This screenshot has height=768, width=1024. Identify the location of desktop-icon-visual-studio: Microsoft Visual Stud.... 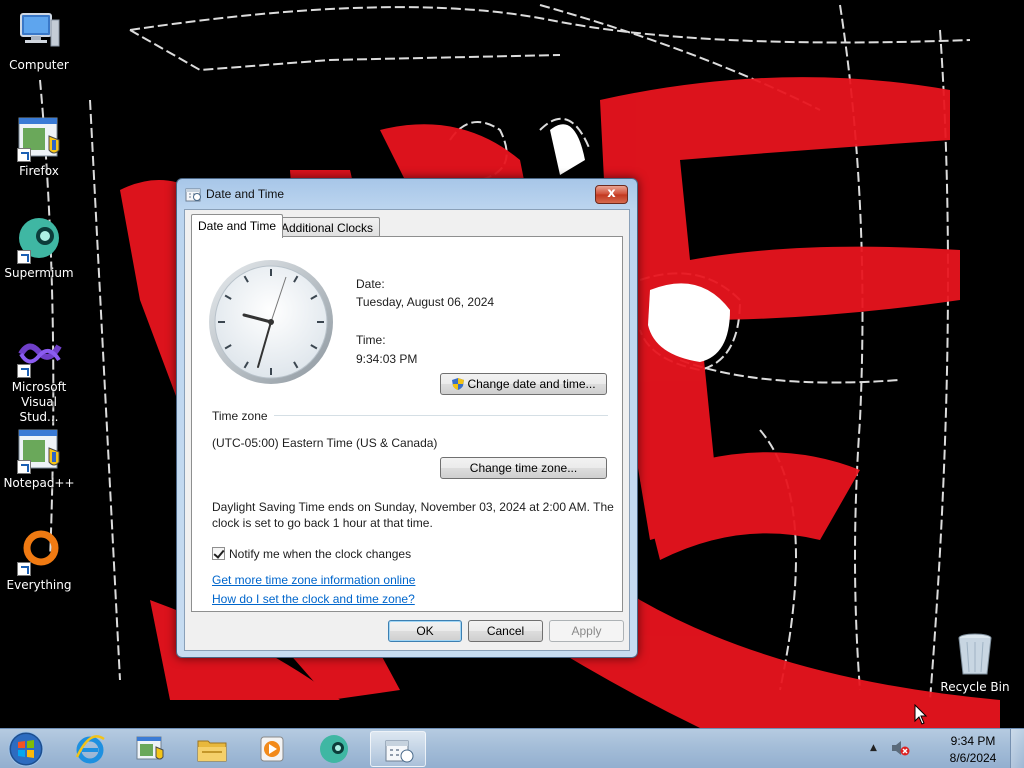
(39, 377).